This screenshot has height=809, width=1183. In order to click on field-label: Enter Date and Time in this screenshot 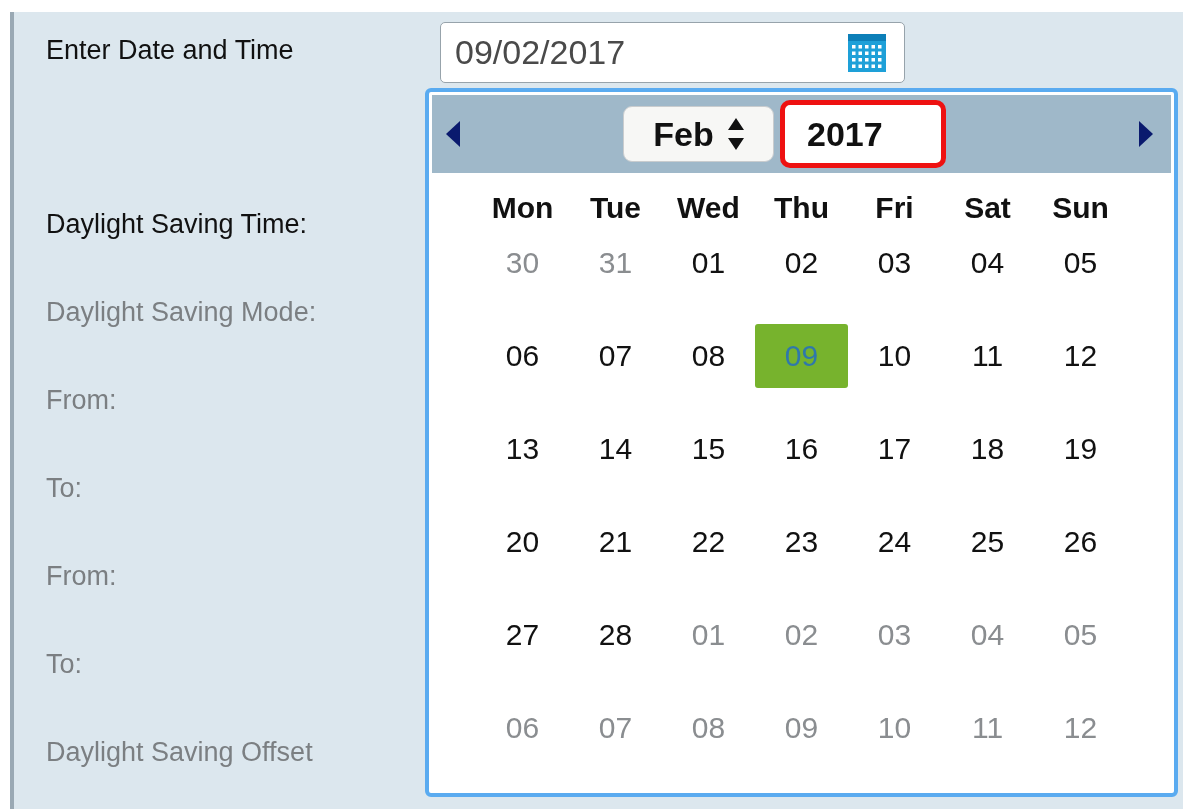, I will do `click(170, 50)`.